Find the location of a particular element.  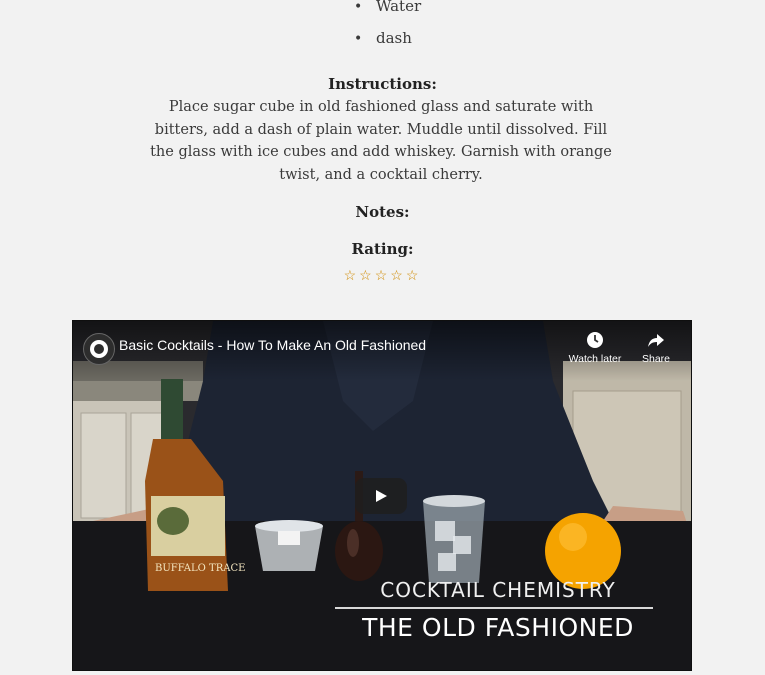

video-overlay-title: THE OLD FASHIONED is located at coordinates (498, 627).